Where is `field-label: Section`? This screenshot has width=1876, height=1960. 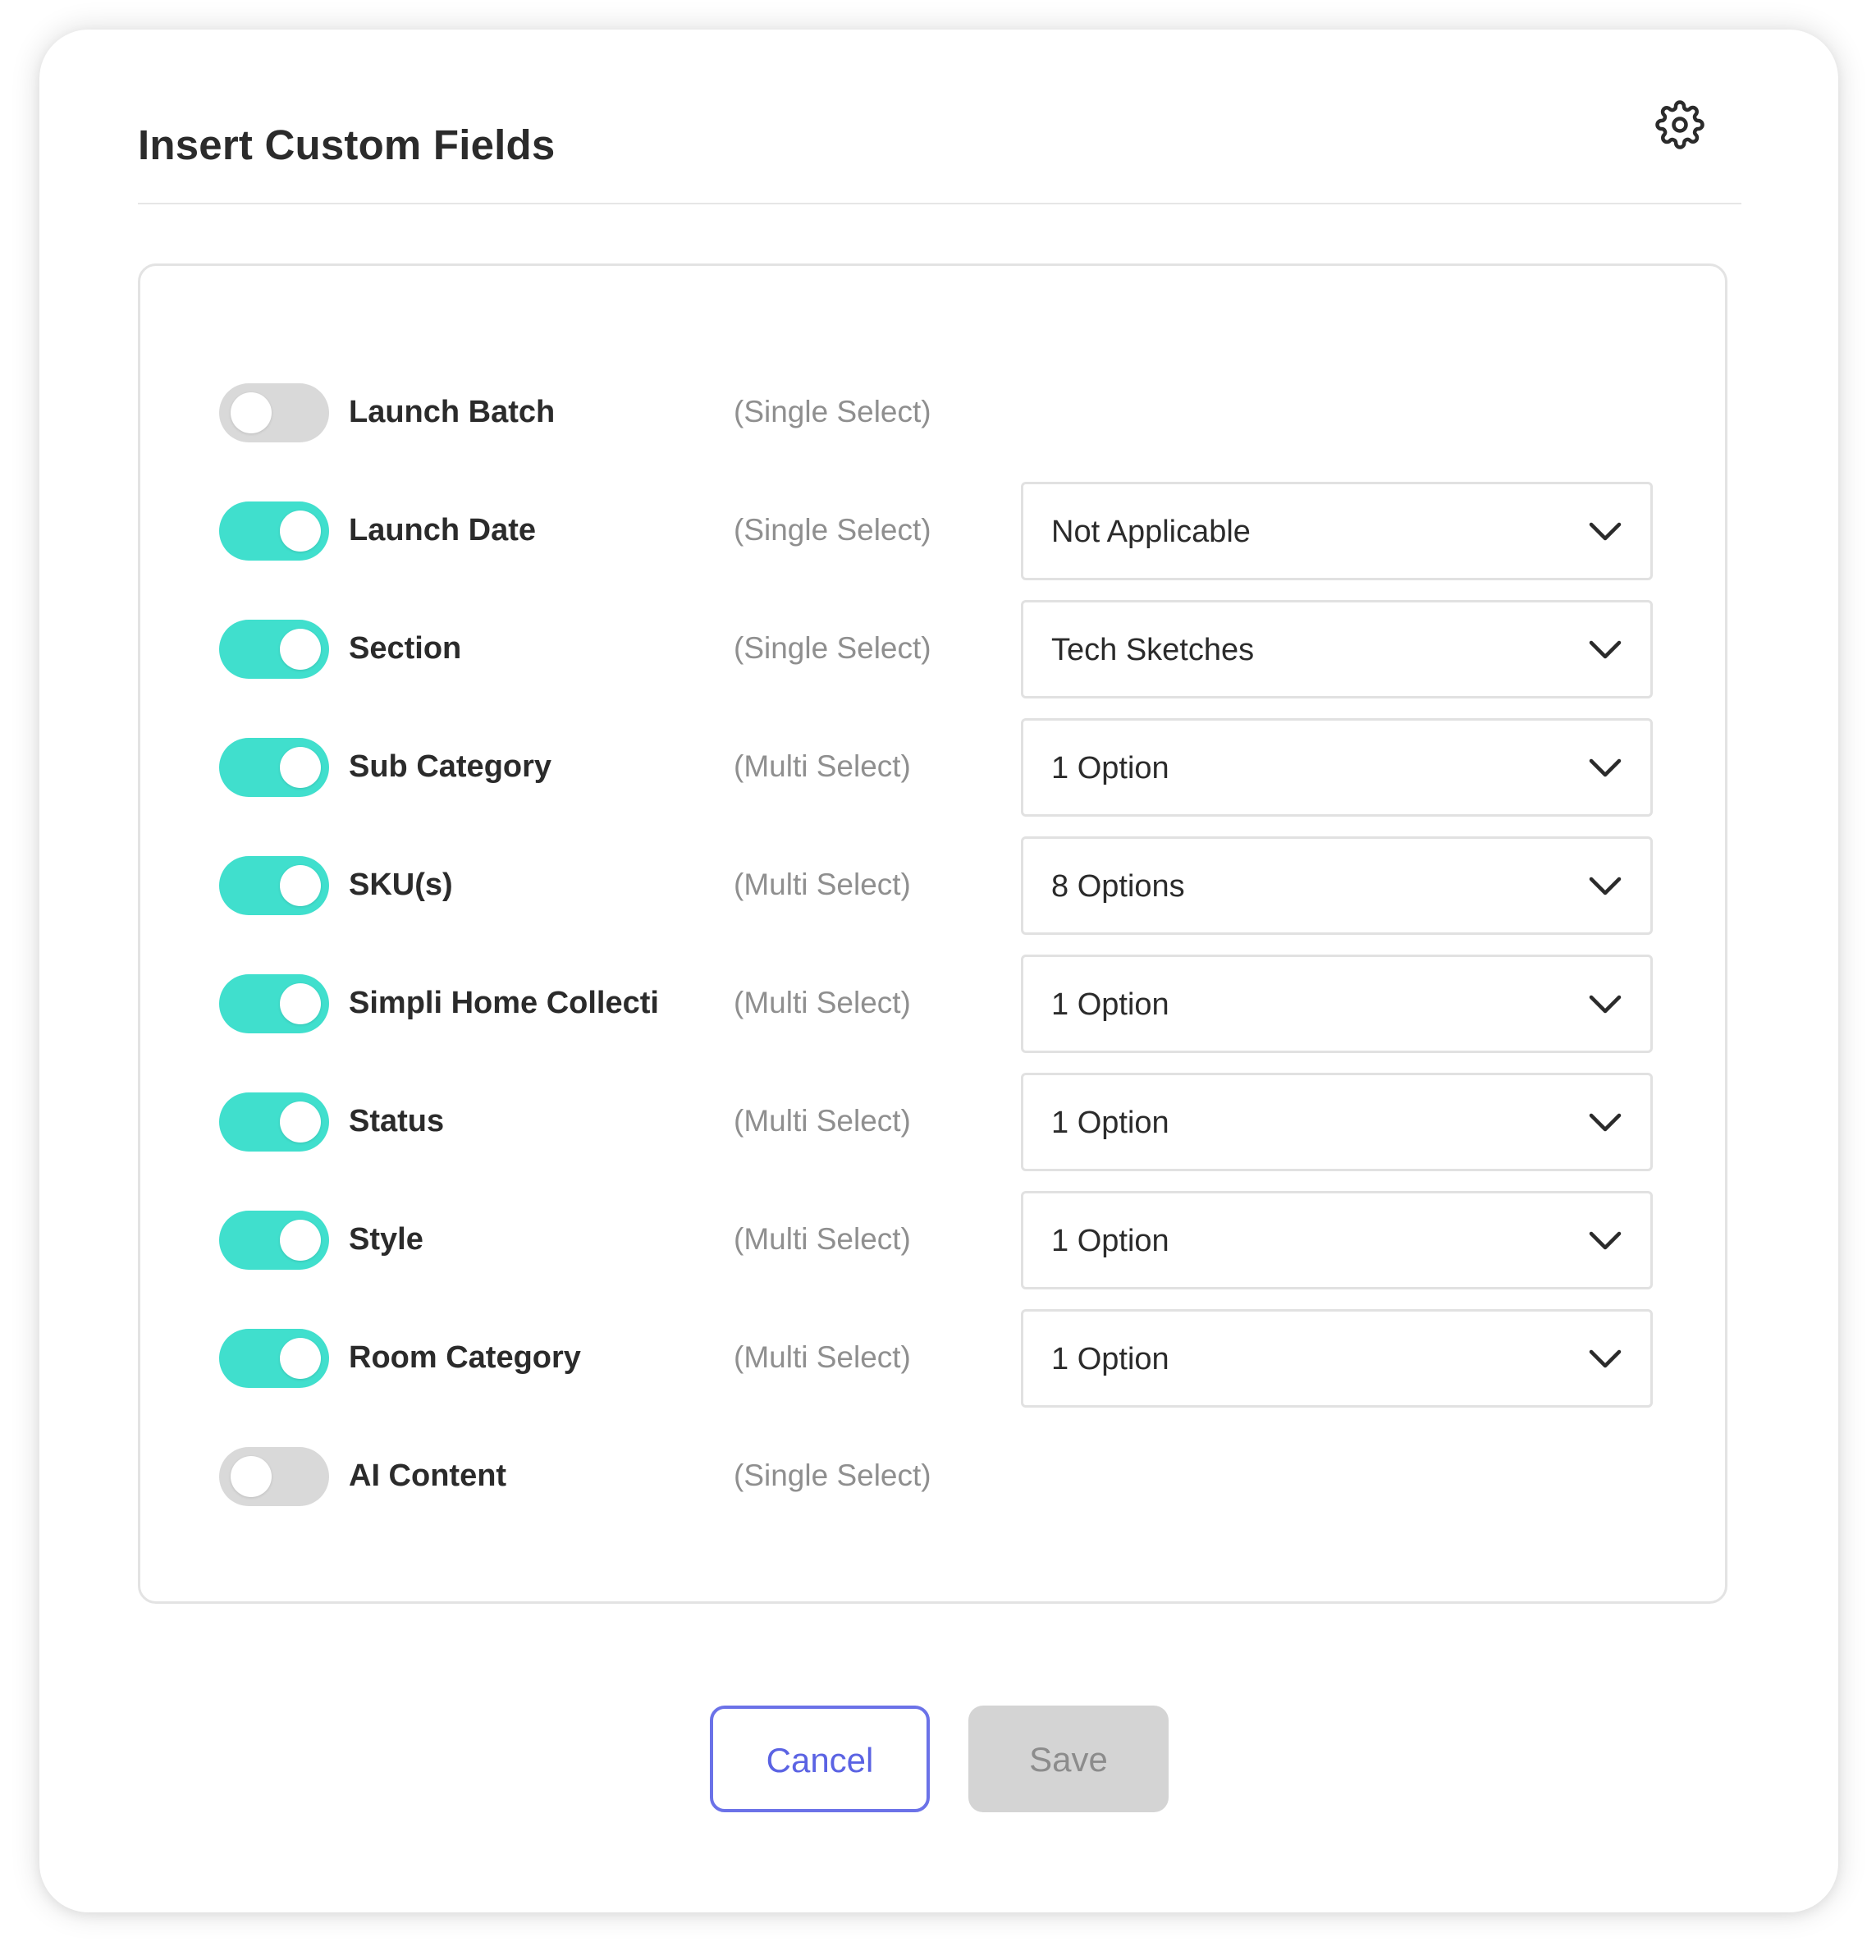 field-label: Section is located at coordinates (405, 648).